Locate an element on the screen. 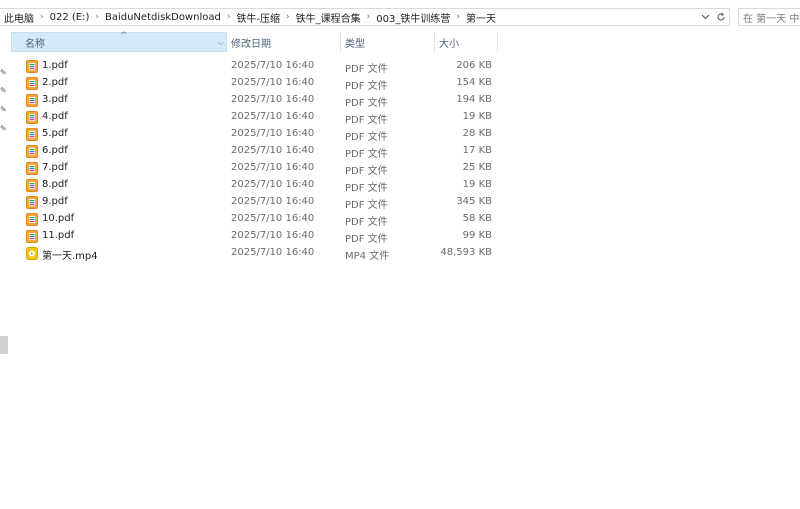 The width and height of the screenshot is (800, 509). file-name: 4.pdf is located at coordinates (55, 116).